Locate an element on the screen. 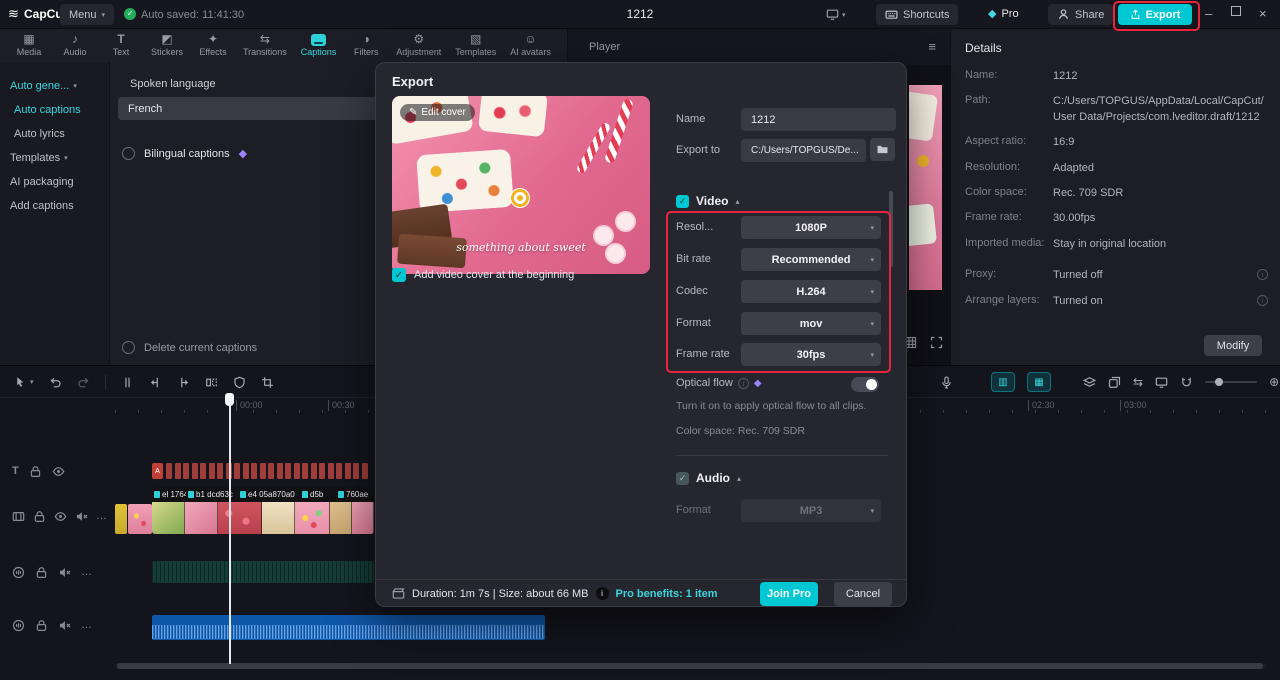 This screenshot has height=680, width=1280. cancel-button: Cancel is located at coordinates (863, 593).